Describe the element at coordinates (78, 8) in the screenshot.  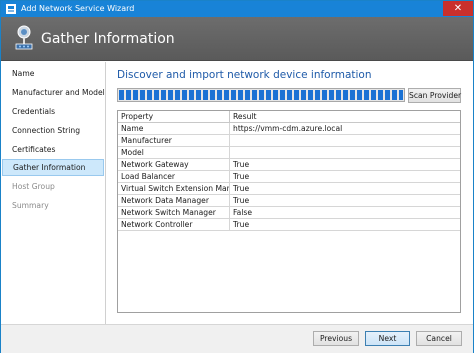
I see `window-title: Add Network Service Wizard` at that location.